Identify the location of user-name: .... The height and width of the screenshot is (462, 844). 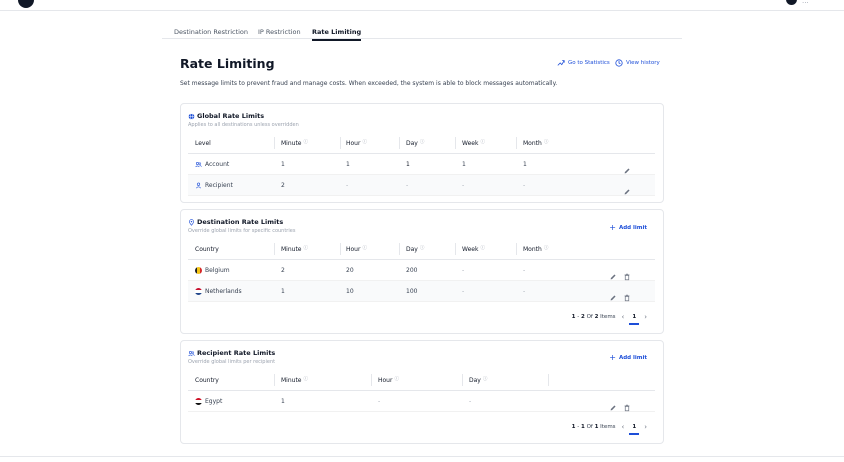
(805, 2).